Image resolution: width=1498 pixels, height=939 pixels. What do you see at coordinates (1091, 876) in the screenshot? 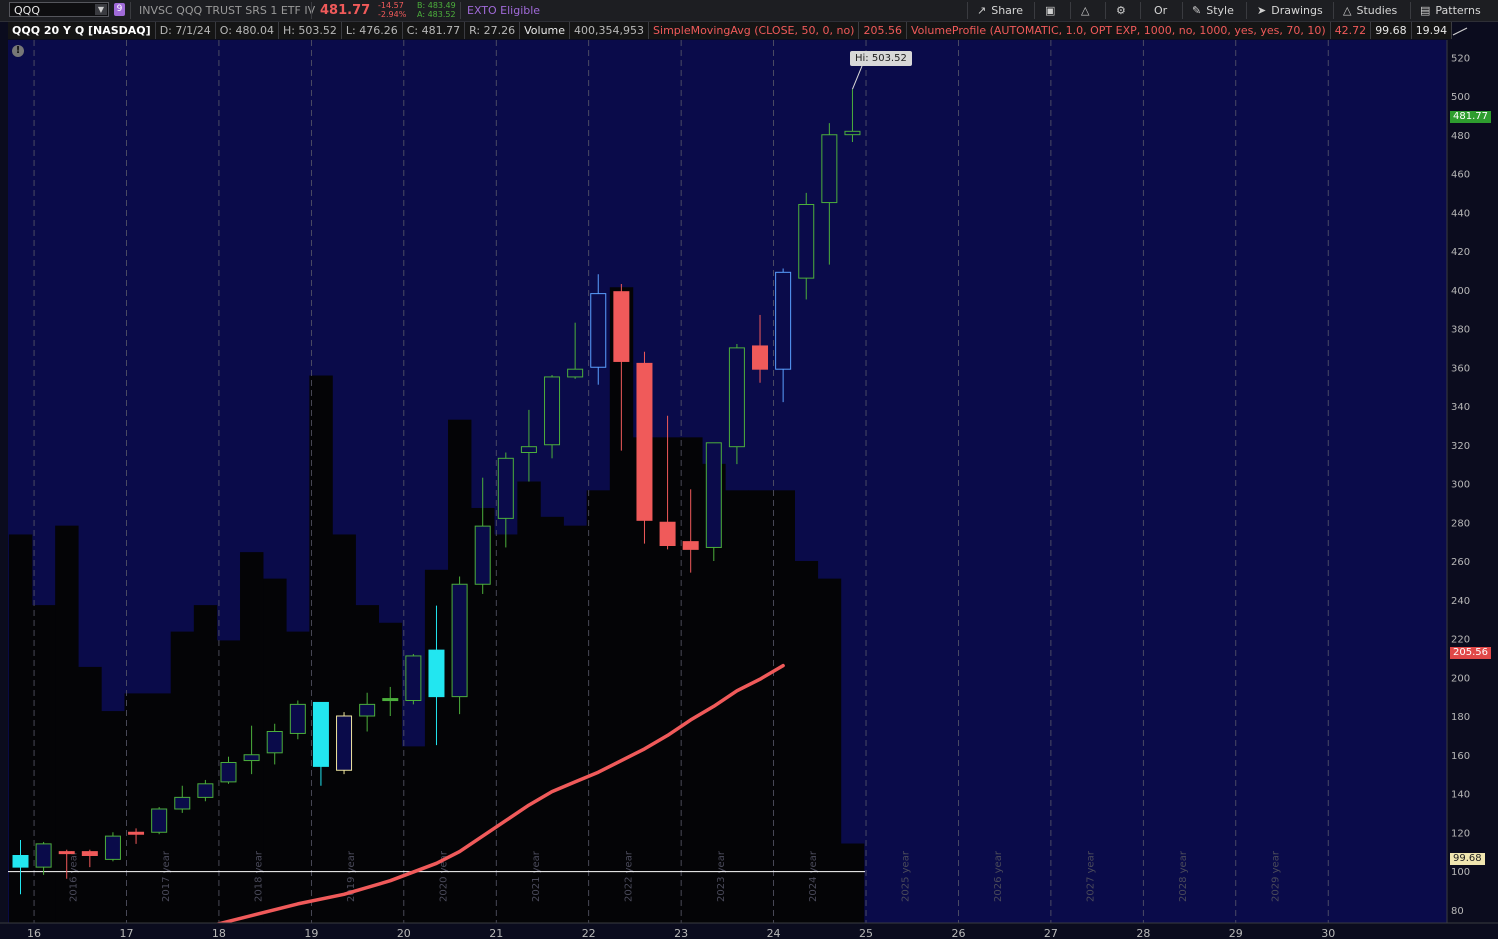
I see `year-label: 2027 year` at bounding box center [1091, 876].